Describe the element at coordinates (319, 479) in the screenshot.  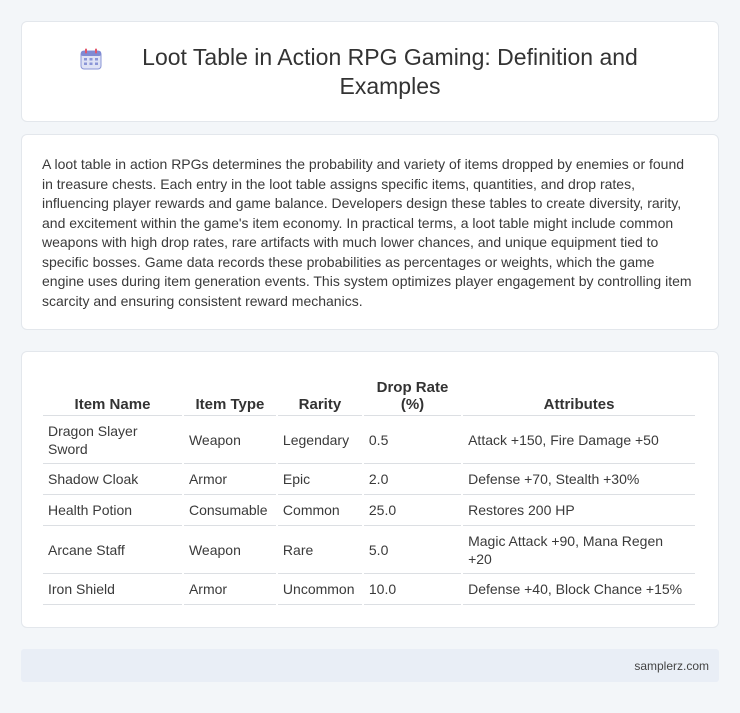
I see `cell-rarity: Epic` at that location.